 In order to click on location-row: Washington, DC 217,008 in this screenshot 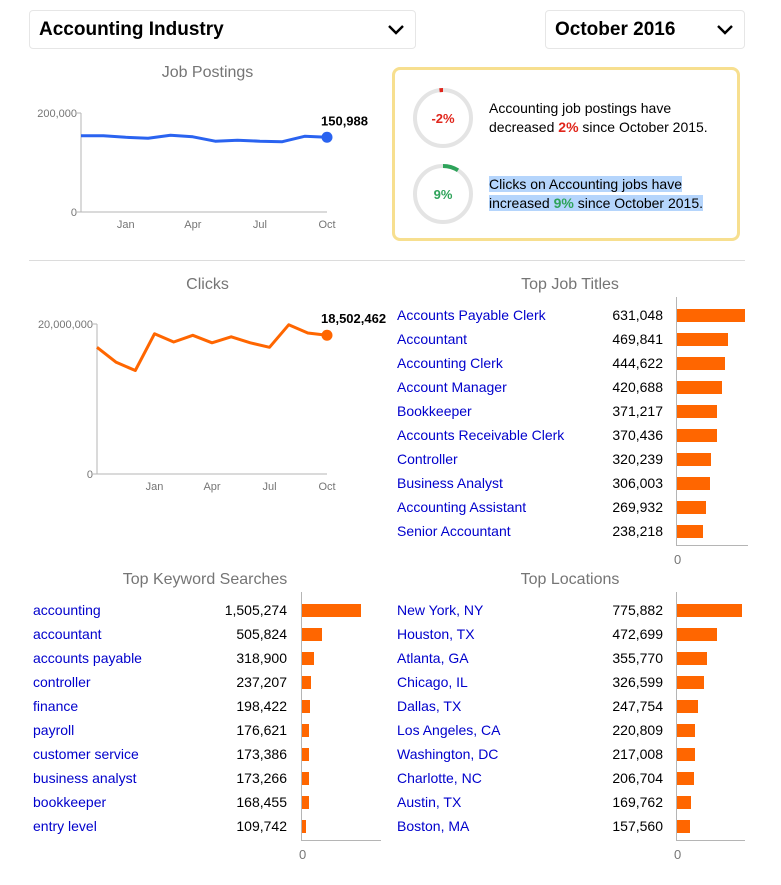, I will do `click(575, 754)`.